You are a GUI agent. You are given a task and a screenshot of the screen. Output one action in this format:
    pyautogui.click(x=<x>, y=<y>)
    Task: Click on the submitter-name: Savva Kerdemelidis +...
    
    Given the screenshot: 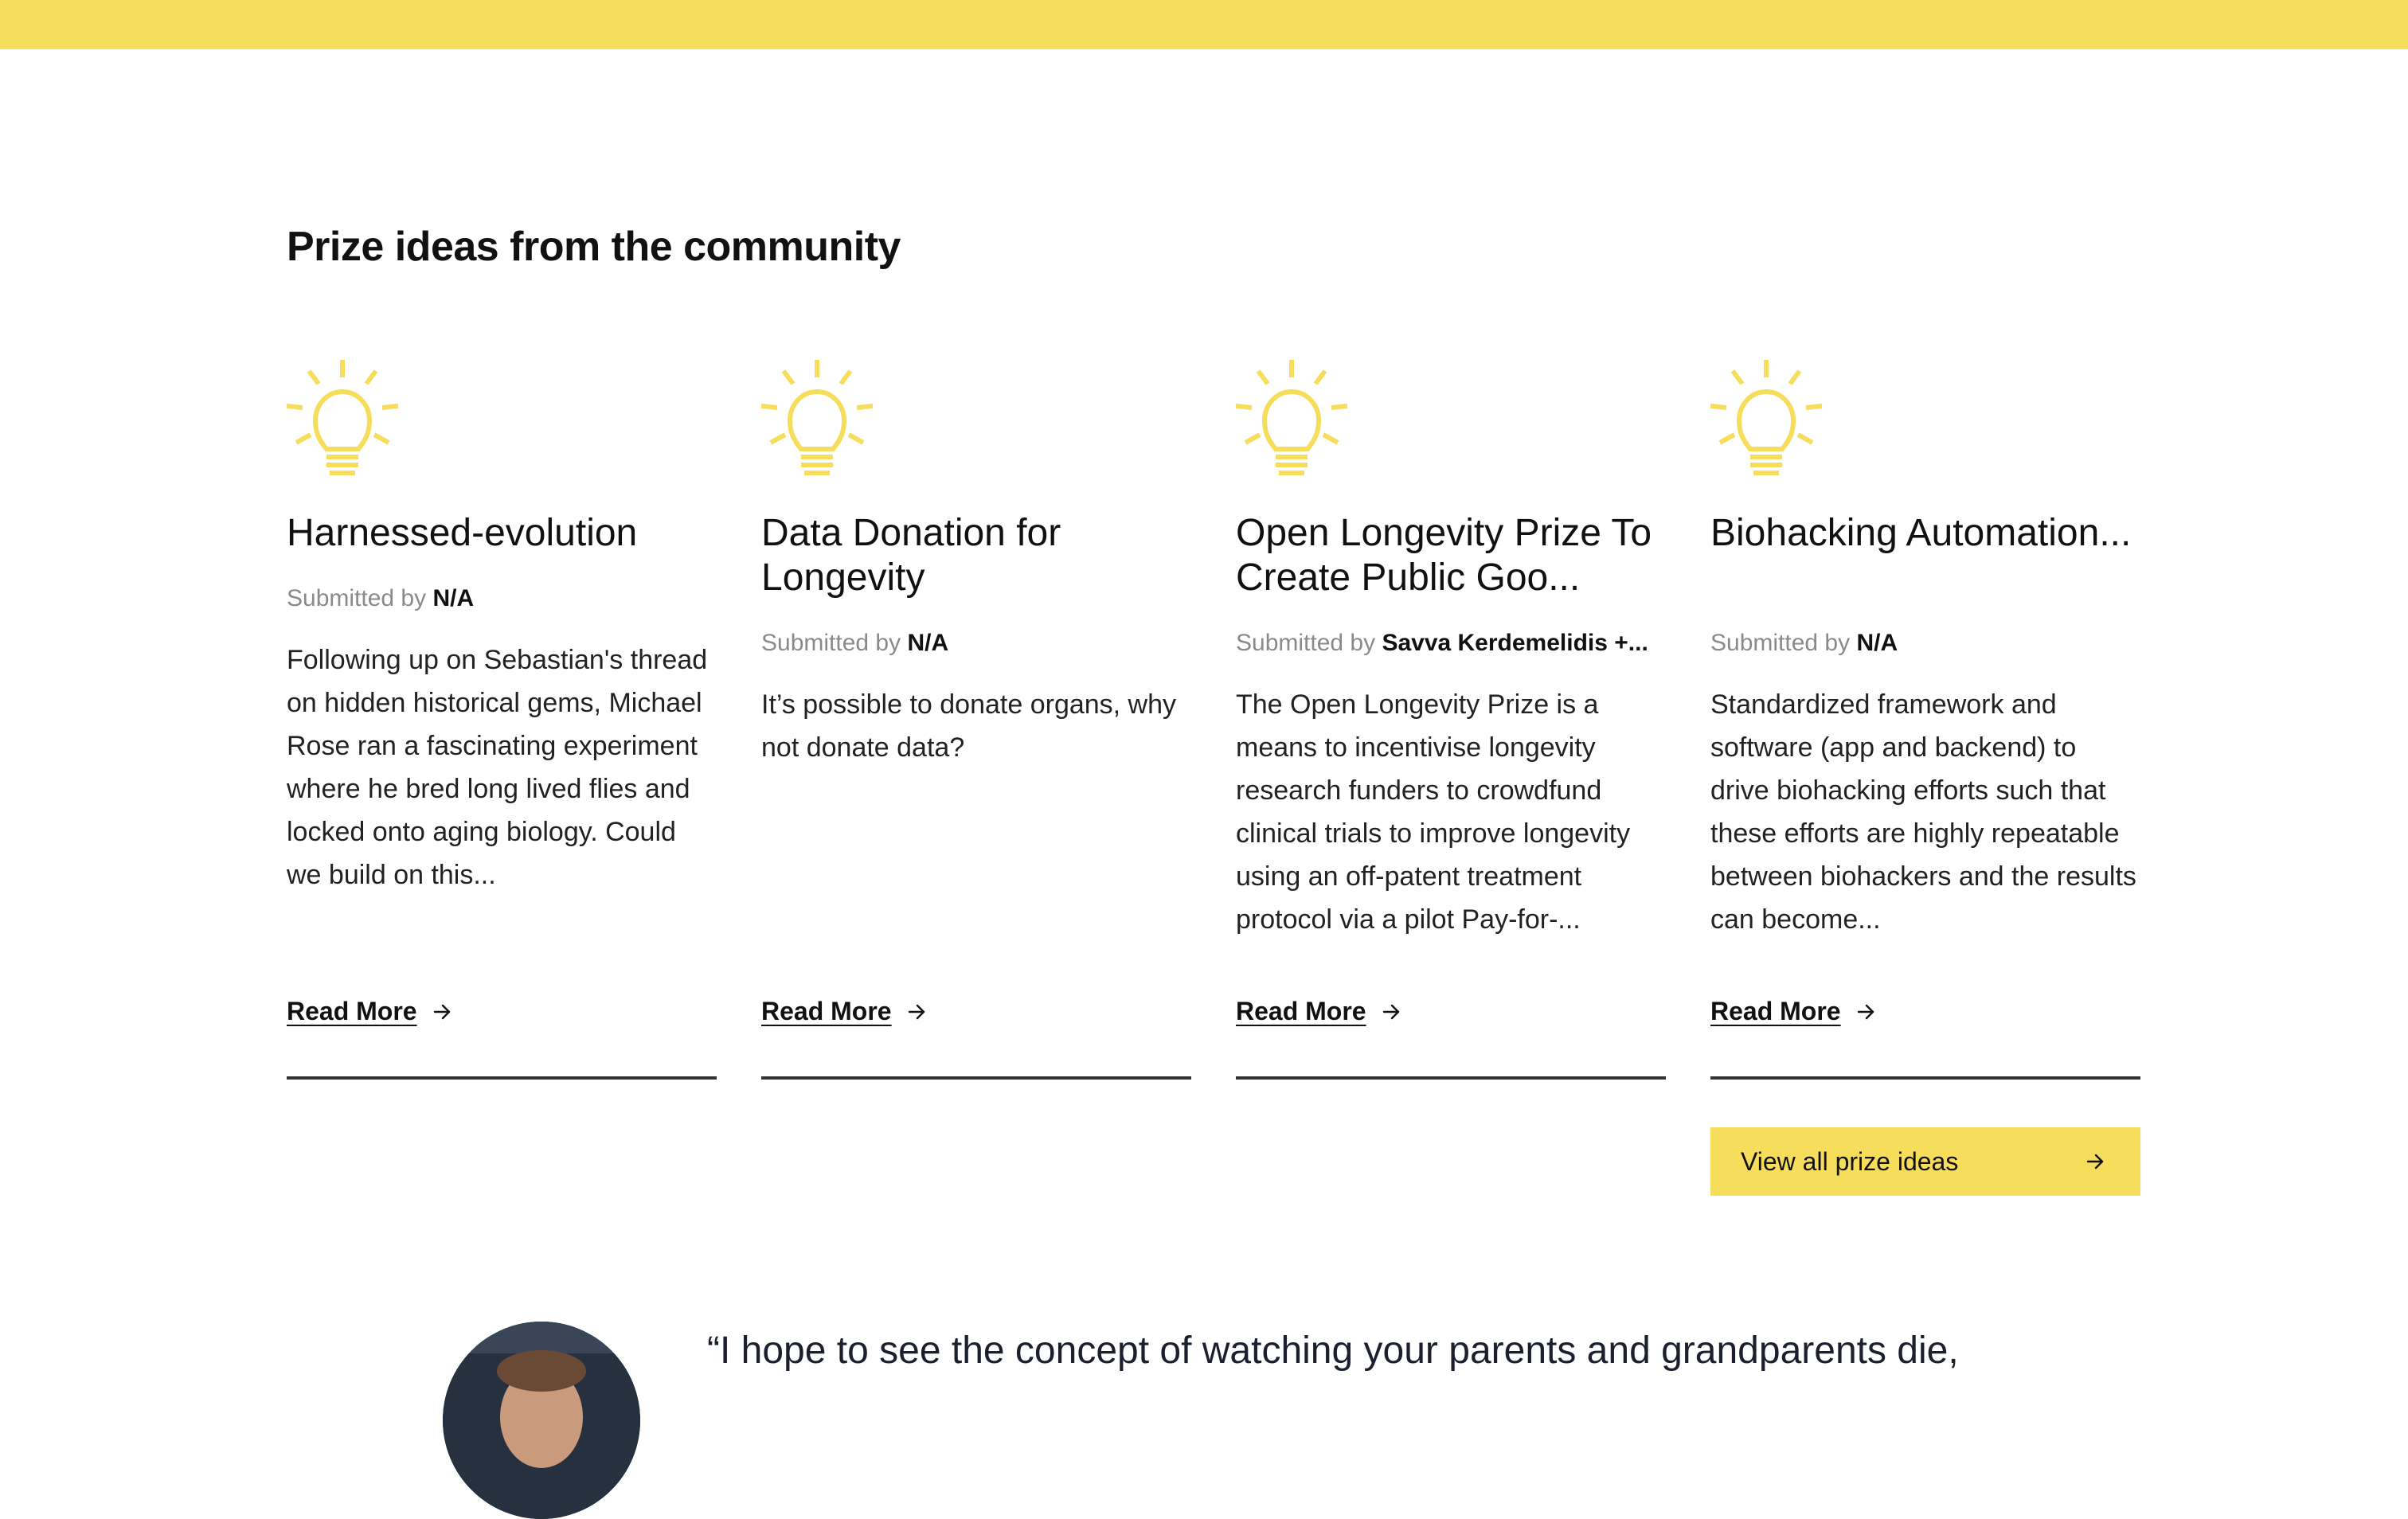 What is the action you would take?
    pyautogui.click(x=1515, y=643)
    